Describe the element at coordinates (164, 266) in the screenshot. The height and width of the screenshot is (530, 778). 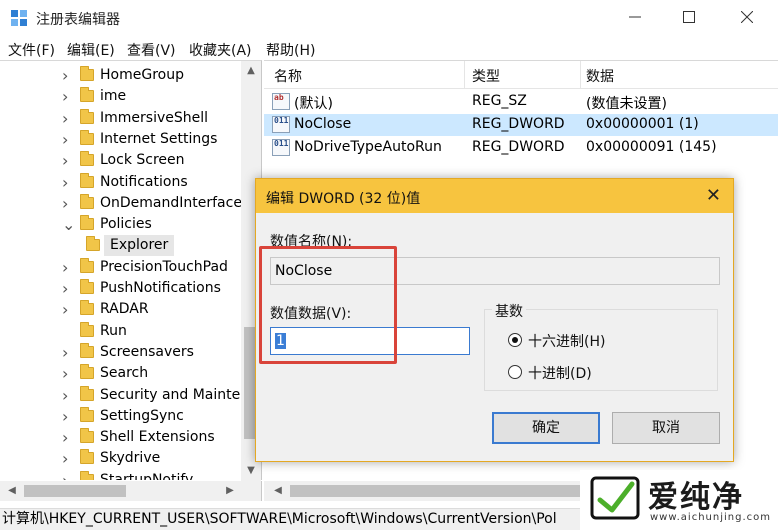
I see `tree-item-label: PrecisionTouchPad` at that location.